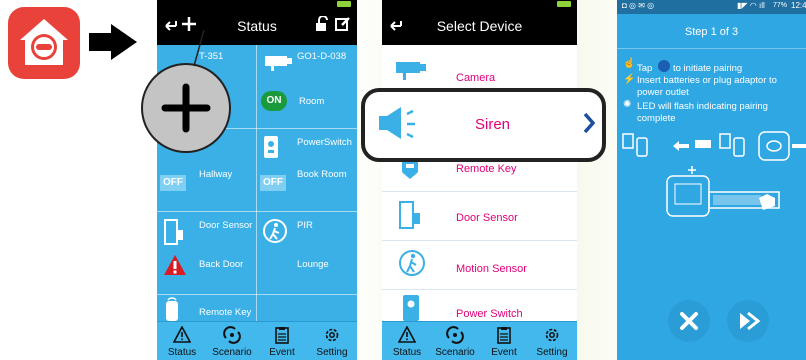 This screenshot has width=806, height=360. Describe the element at coordinates (232, 335) in the screenshot. I see `scenario-icon` at that location.